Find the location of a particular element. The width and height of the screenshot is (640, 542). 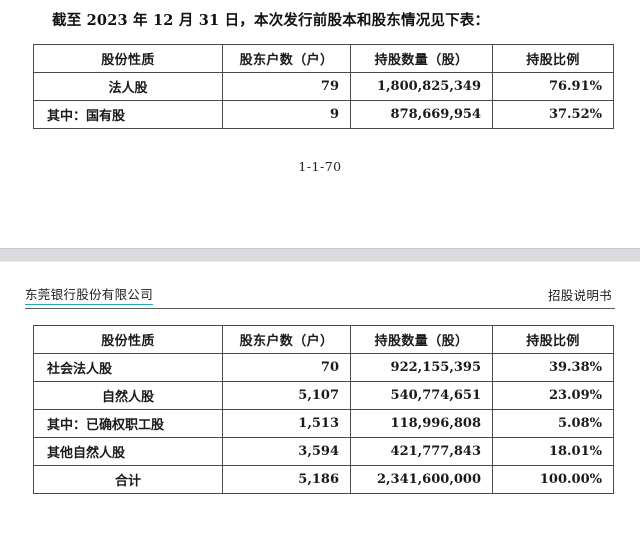

table-row: 自然人股 5,107 540,774,651 23.09% is located at coordinates (323, 395).